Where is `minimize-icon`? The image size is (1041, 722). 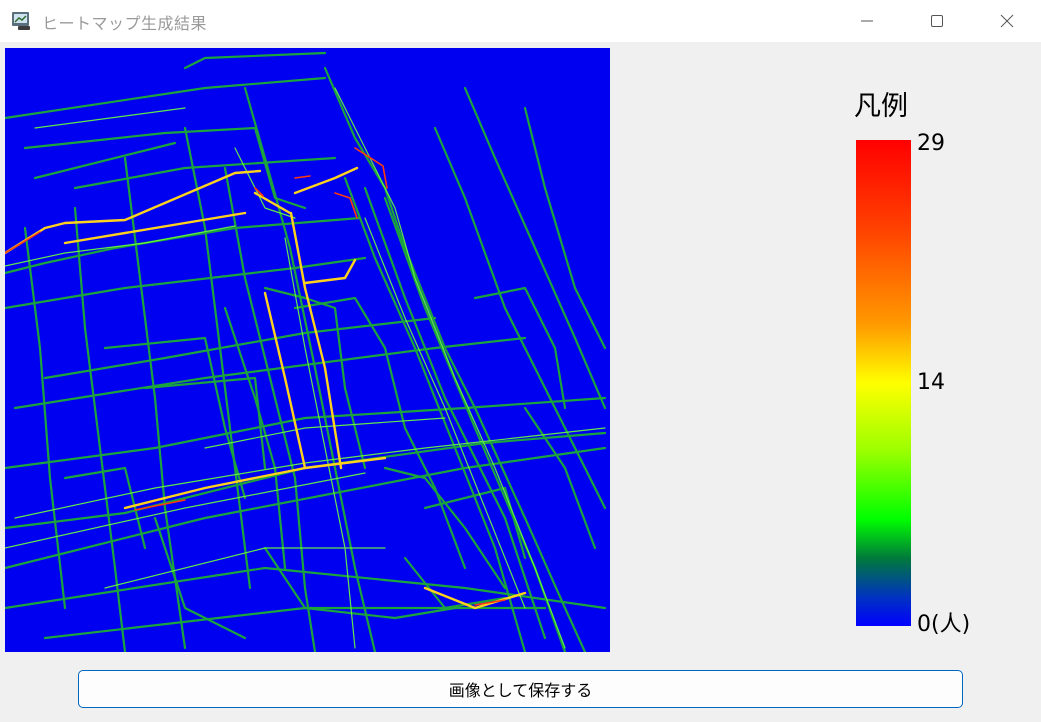 minimize-icon is located at coordinates (867, 21).